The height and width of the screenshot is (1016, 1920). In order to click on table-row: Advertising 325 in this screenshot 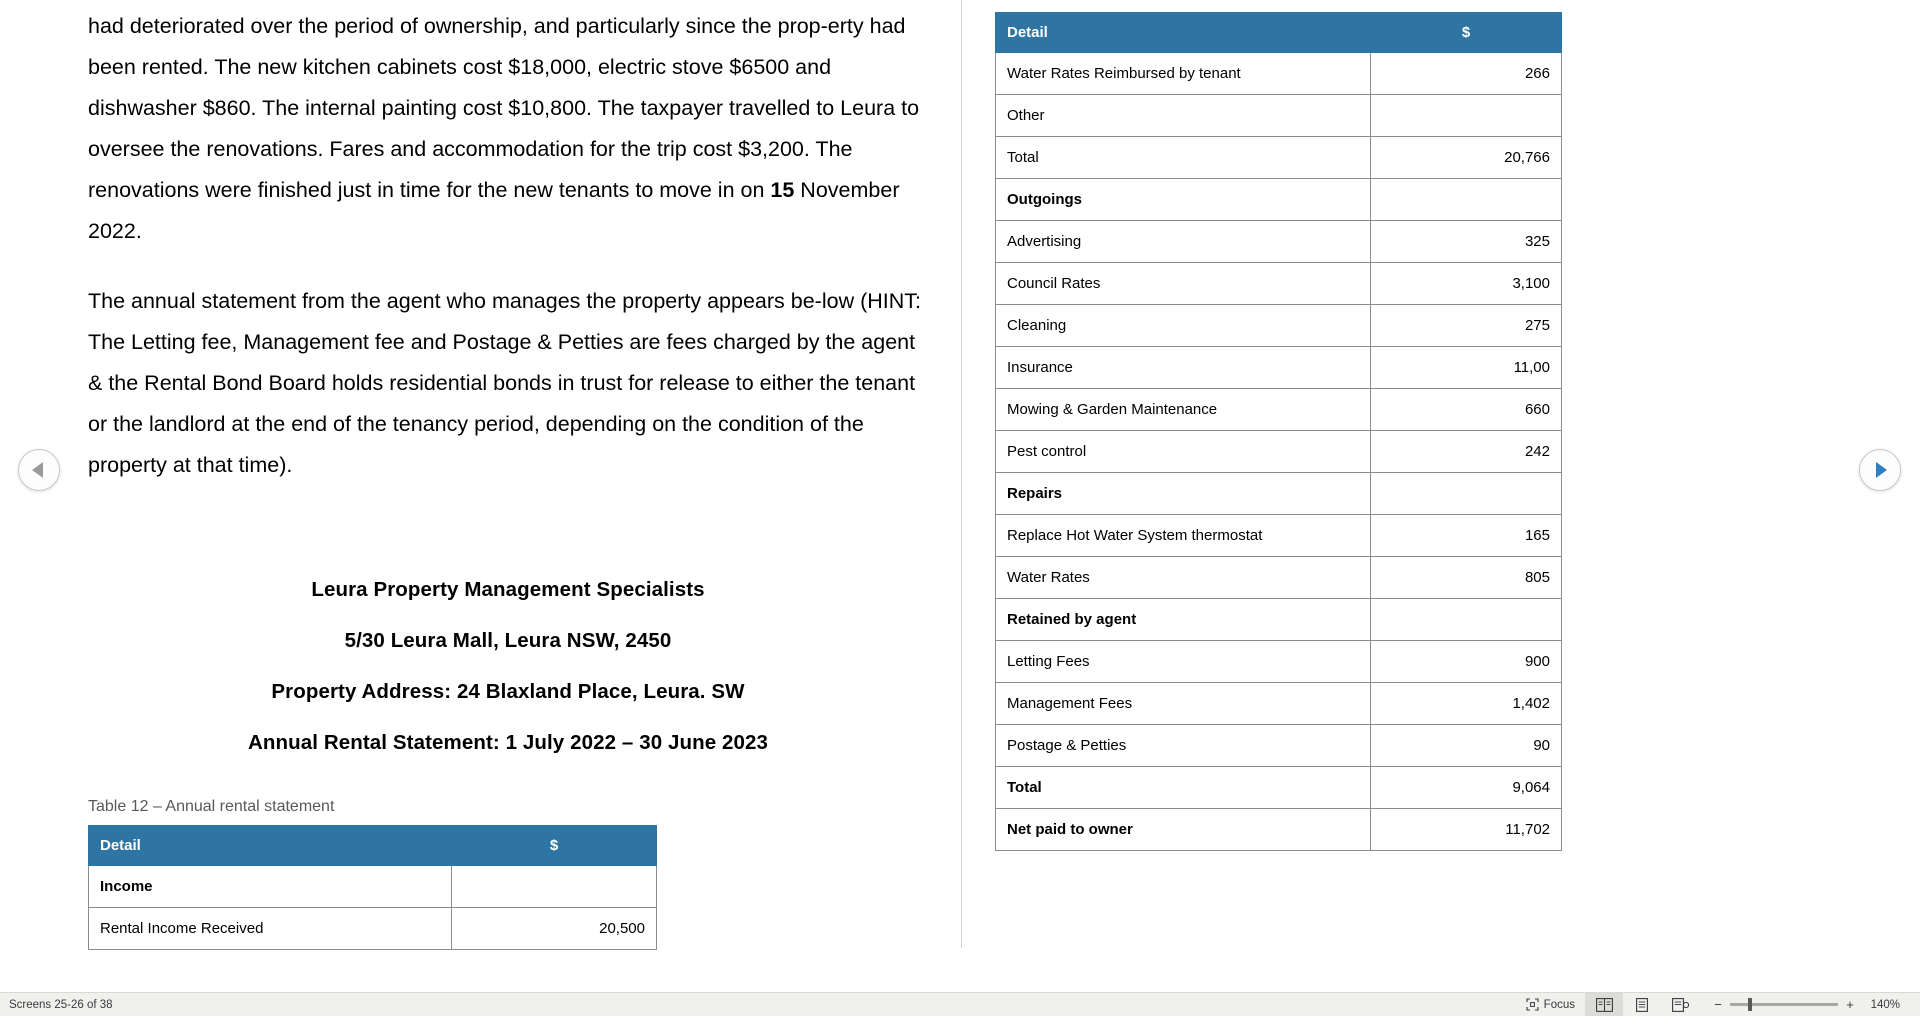, I will do `click(1278, 241)`.